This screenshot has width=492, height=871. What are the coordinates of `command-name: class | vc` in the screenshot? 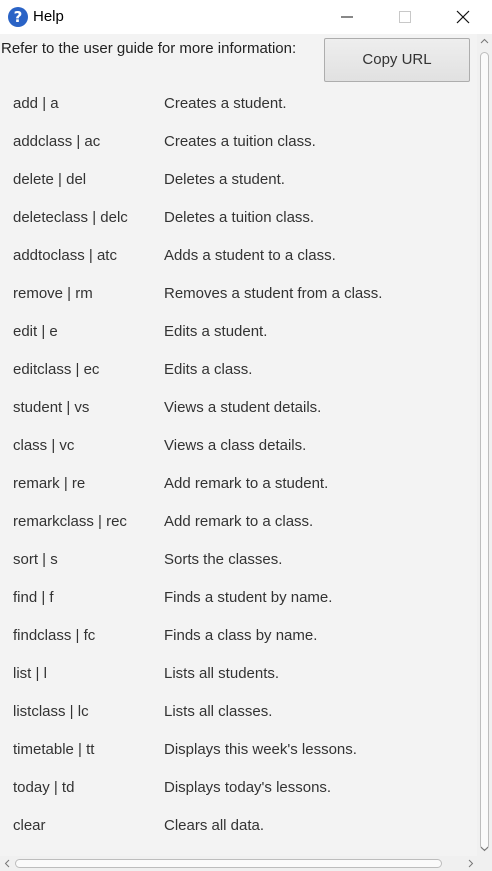 It's located at (44, 445).